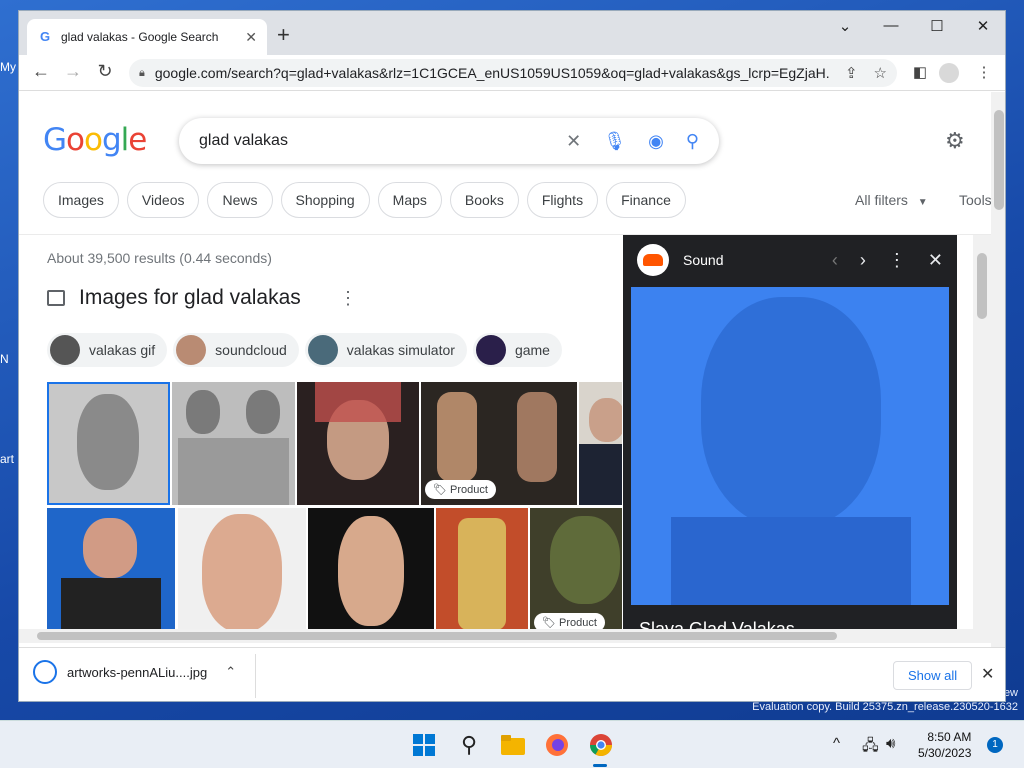 Image resolution: width=1024 pixels, height=768 pixels. Describe the element at coordinates (142, 73) in the screenshot. I see `lock-icon: 🔒︎` at that location.